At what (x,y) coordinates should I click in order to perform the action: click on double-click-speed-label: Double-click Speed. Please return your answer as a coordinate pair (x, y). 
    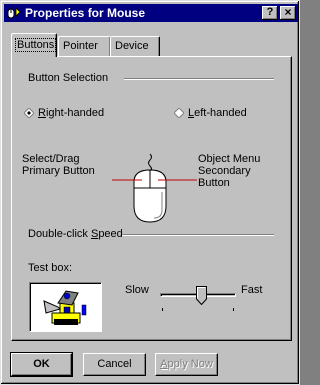
    Looking at the image, I should click on (75, 234).